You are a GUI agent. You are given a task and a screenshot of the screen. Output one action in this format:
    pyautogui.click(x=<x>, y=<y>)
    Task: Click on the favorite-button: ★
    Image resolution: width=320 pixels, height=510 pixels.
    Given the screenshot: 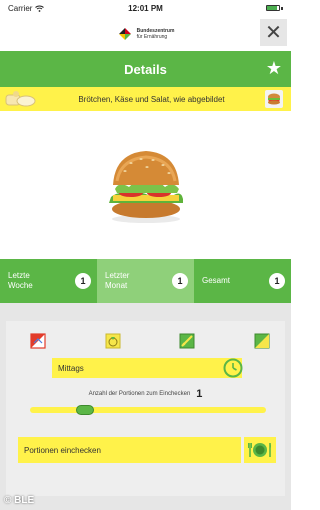 What is the action you would take?
    pyautogui.click(x=274, y=68)
    